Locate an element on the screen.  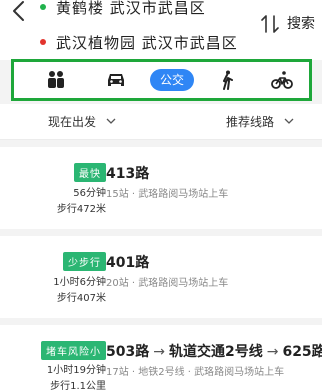
route-segment: 轨道交通2号线 is located at coordinates (215, 352).